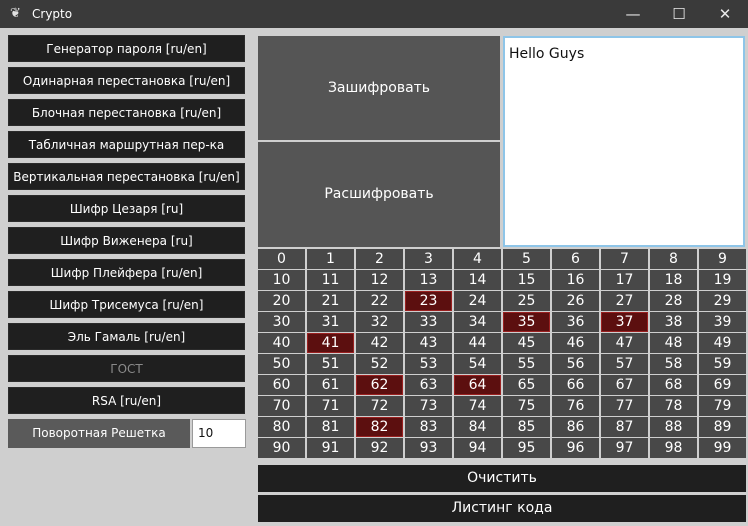  What do you see at coordinates (575, 322) in the screenshot?
I see `grid-cell: 36` at bounding box center [575, 322].